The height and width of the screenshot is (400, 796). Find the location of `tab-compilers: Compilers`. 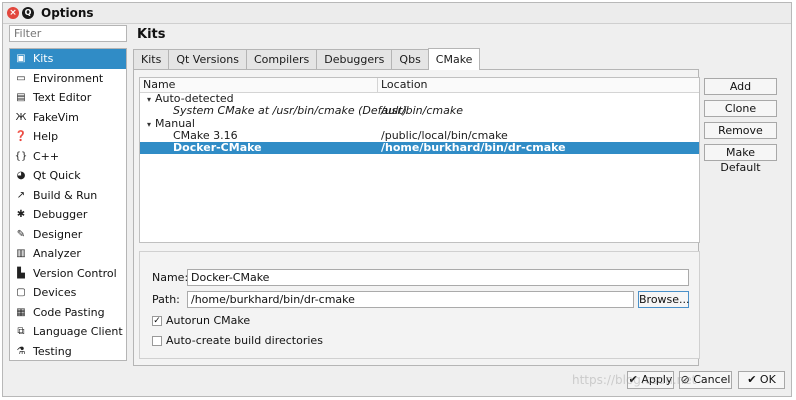

tab-compilers: Compilers is located at coordinates (281, 59).